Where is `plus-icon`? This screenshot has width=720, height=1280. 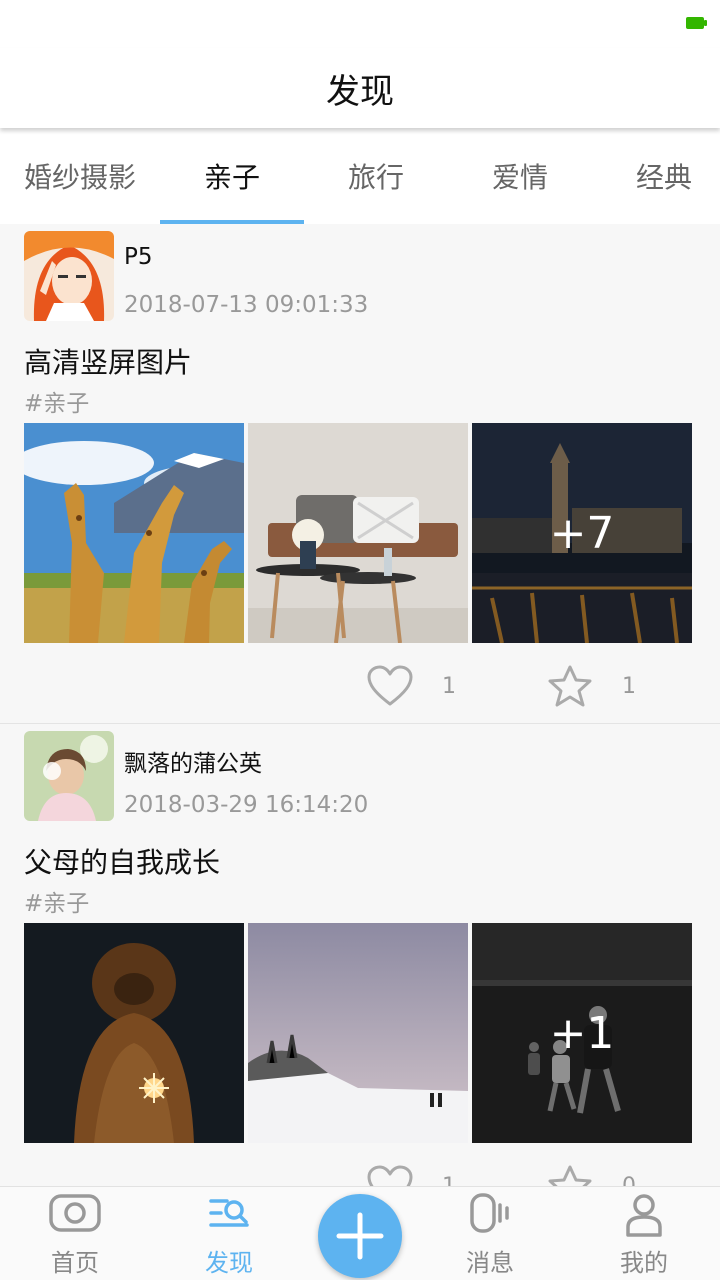 plus-icon is located at coordinates (360, 1236).